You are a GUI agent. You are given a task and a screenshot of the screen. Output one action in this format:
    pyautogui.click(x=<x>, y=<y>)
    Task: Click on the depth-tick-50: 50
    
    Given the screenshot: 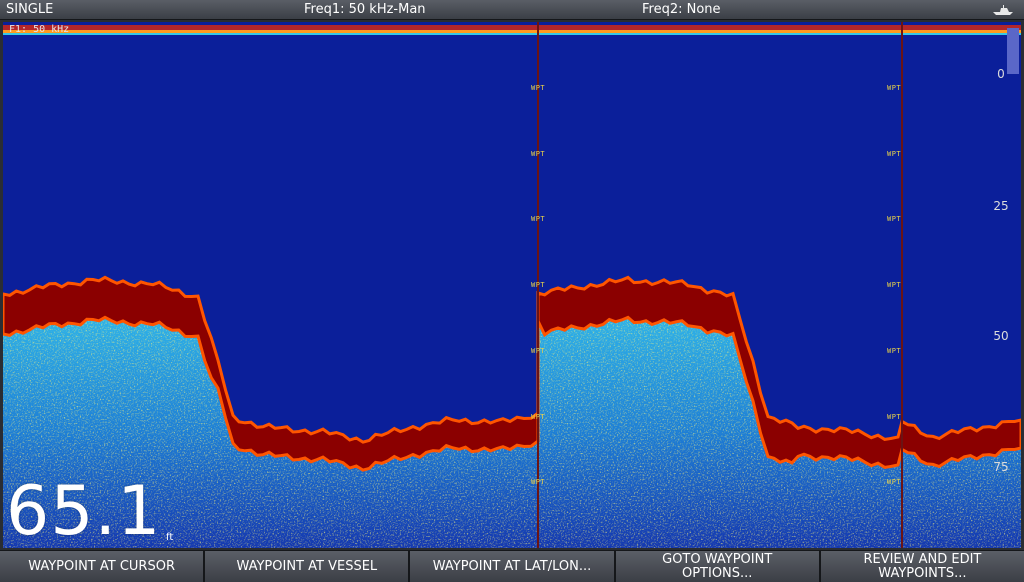 What is the action you would take?
    pyautogui.click(x=1001, y=336)
    